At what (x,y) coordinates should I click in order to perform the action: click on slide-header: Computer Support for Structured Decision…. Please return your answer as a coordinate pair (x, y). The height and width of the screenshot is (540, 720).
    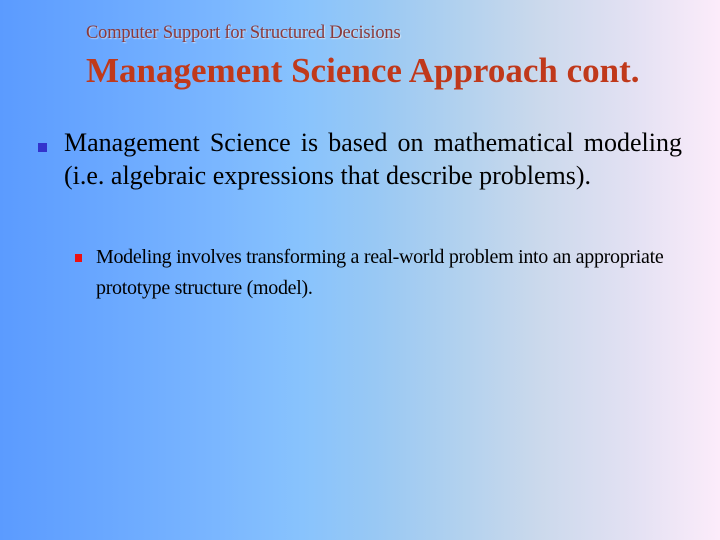
    Looking at the image, I should click on (243, 33).